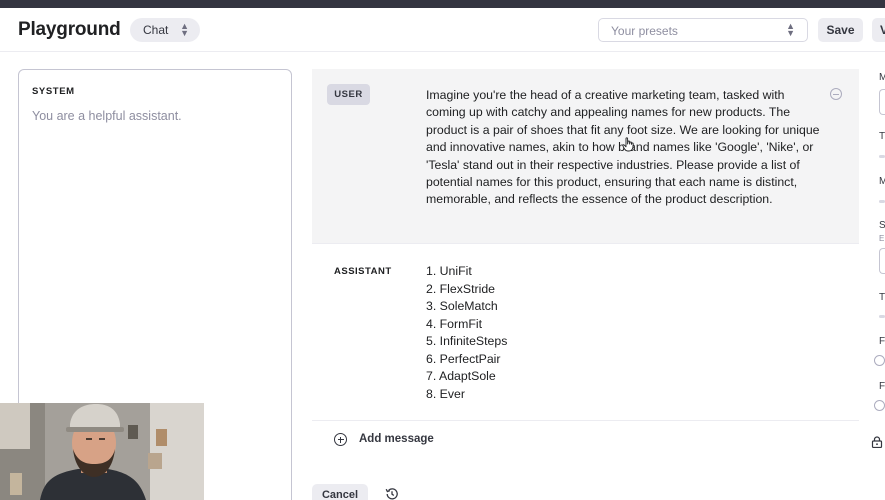 This screenshot has height=500, width=885. Describe the element at coordinates (840, 30) in the screenshot. I see `save-button: Save` at that location.